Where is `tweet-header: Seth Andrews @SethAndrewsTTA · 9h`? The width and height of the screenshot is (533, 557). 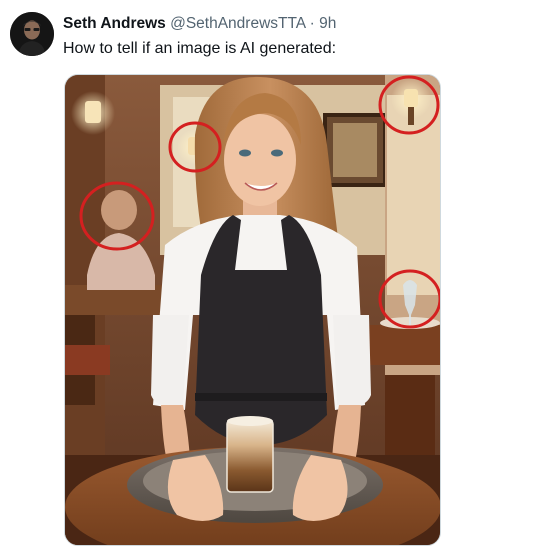 tweet-header: Seth Andrews @SethAndrewsTTA · 9h is located at coordinates (199, 24).